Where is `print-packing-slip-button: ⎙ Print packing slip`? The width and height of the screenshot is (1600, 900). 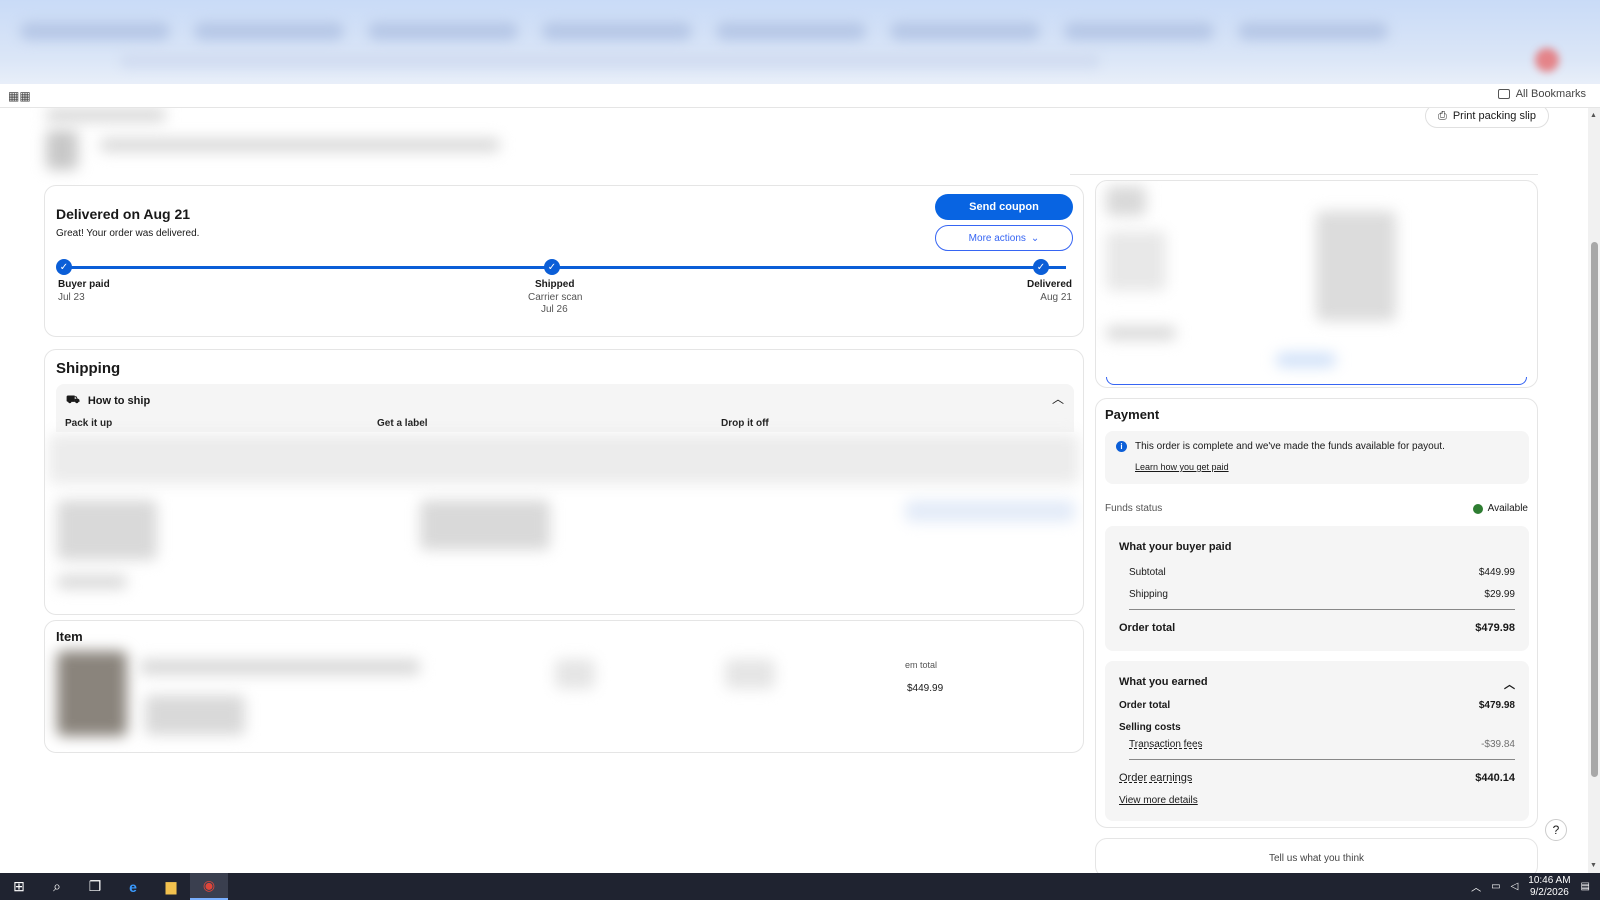
print-packing-slip-button: ⎙ Print packing slip is located at coordinates (1487, 118).